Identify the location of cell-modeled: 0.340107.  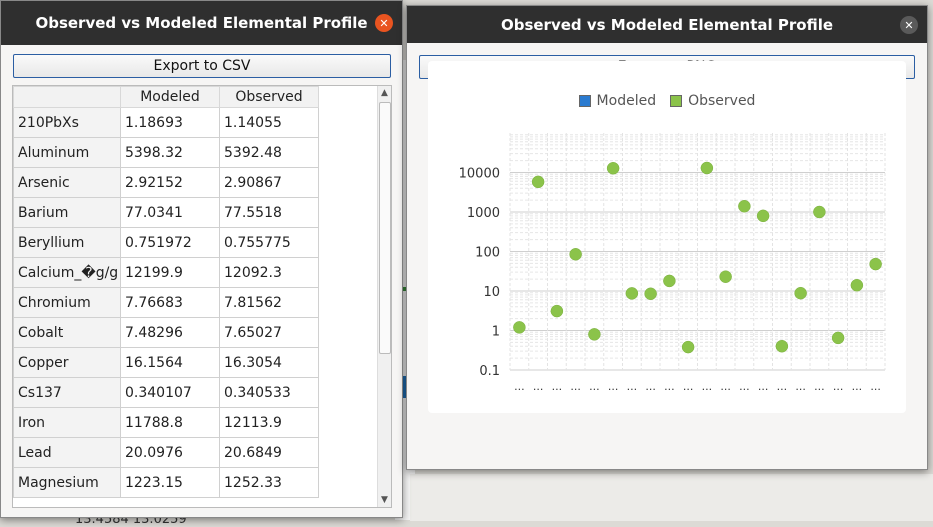
(170, 392).